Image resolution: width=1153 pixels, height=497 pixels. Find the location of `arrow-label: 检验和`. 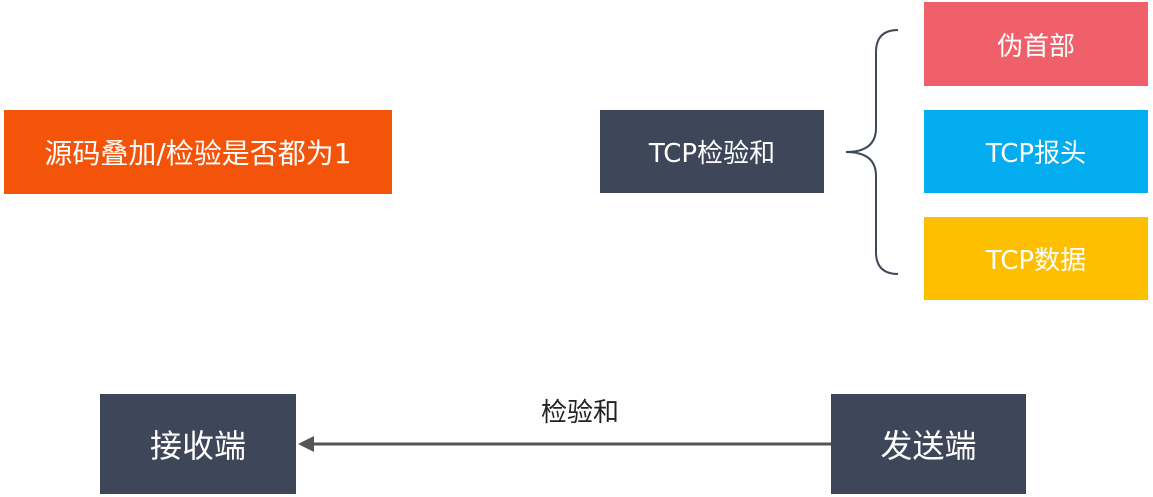

arrow-label: 检验和 is located at coordinates (579, 413).